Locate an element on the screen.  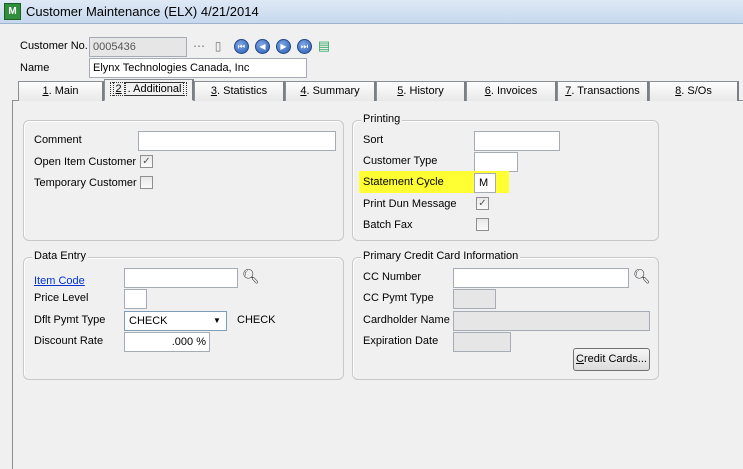
previous-record-icon: ◀ is located at coordinates (262, 46).